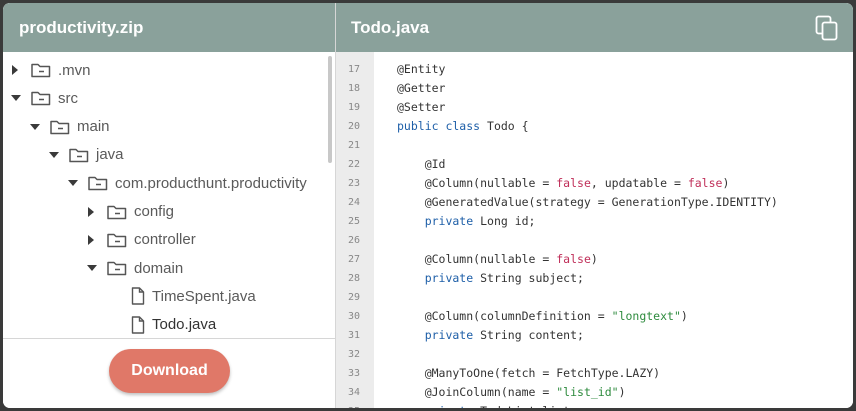 The height and width of the screenshot is (411, 856). I want to click on tree-folder: domain, so click(135, 268).